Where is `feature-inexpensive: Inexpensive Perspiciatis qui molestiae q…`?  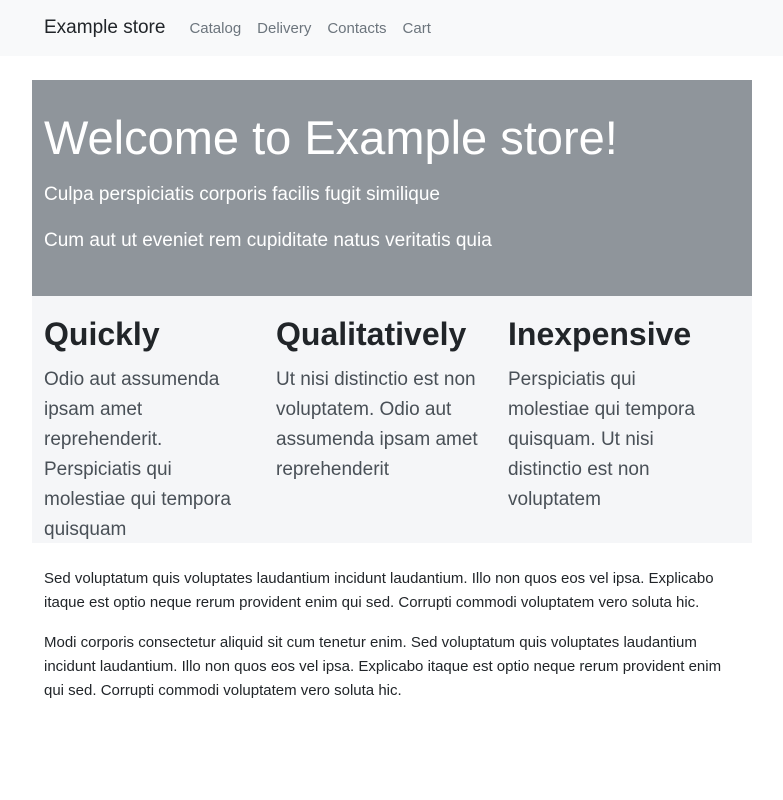
feature-inexpensive: Inexpensive Perspiciatis qui molestiae q… is located at coordinates (624, 428).